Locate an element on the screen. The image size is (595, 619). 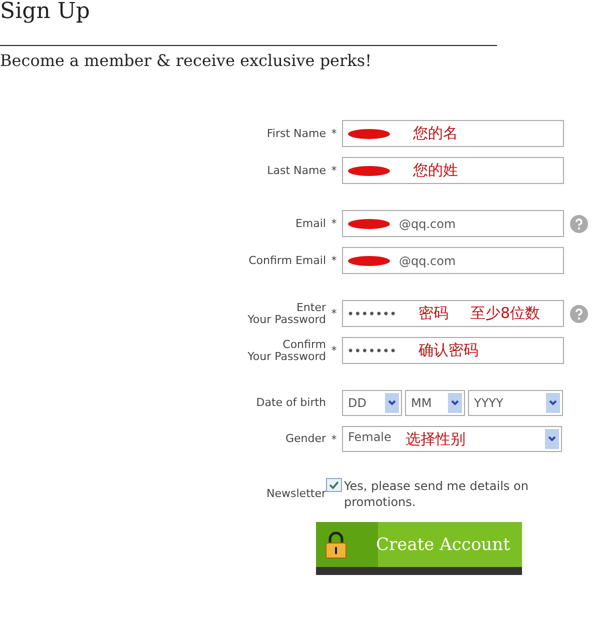
field-label: Gender is located at coordinates (305, 439).